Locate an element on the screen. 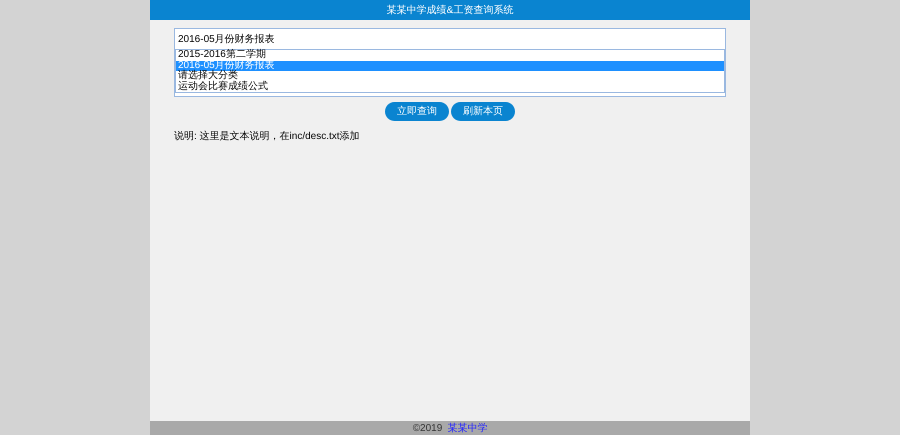  header-title: 某某中学成绩&工资查询系统 is located at coordinates (450, 11).